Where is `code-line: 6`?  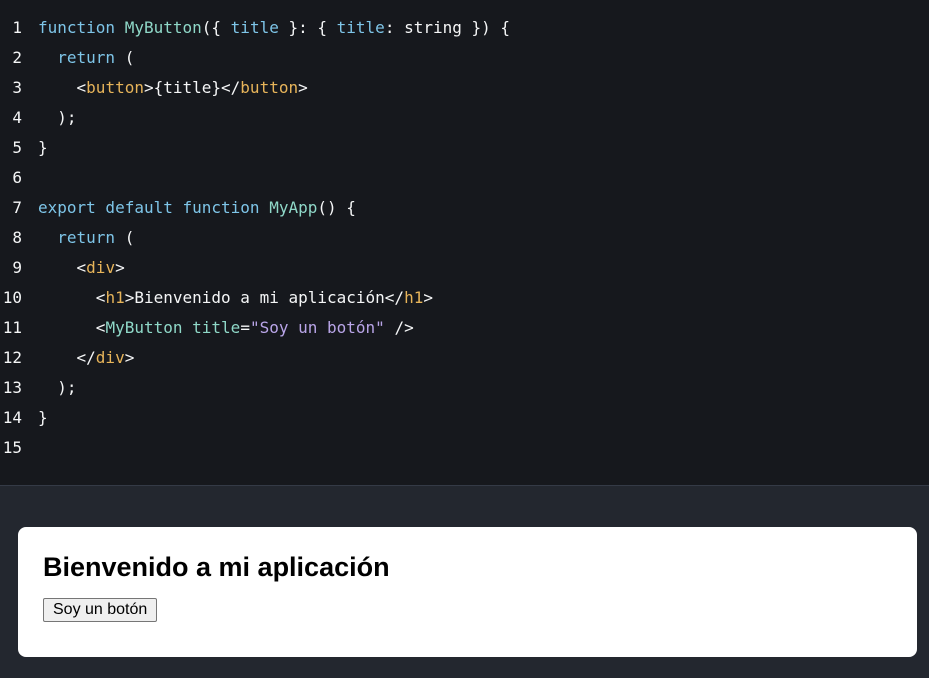 code-line: 6 is located at coordinates (464, 178).